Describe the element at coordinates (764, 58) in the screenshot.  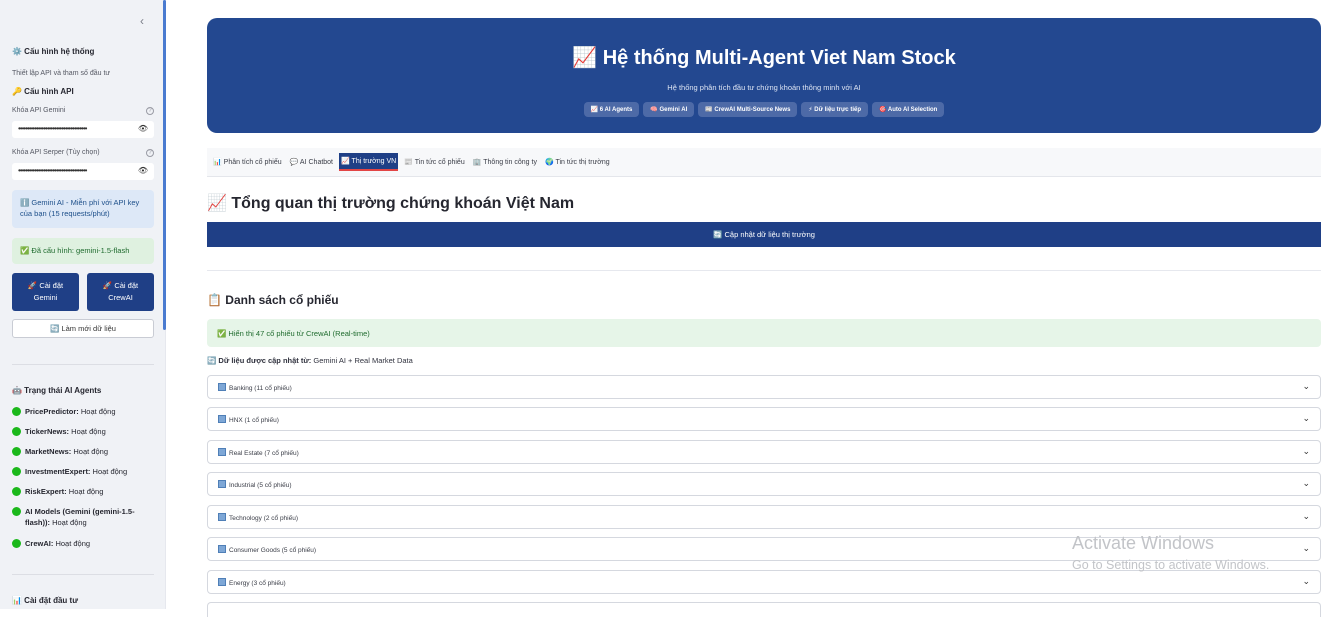
I see `app-title: 📈 Hệ thống Multi-Agent Viet Nam Stock` at that location.